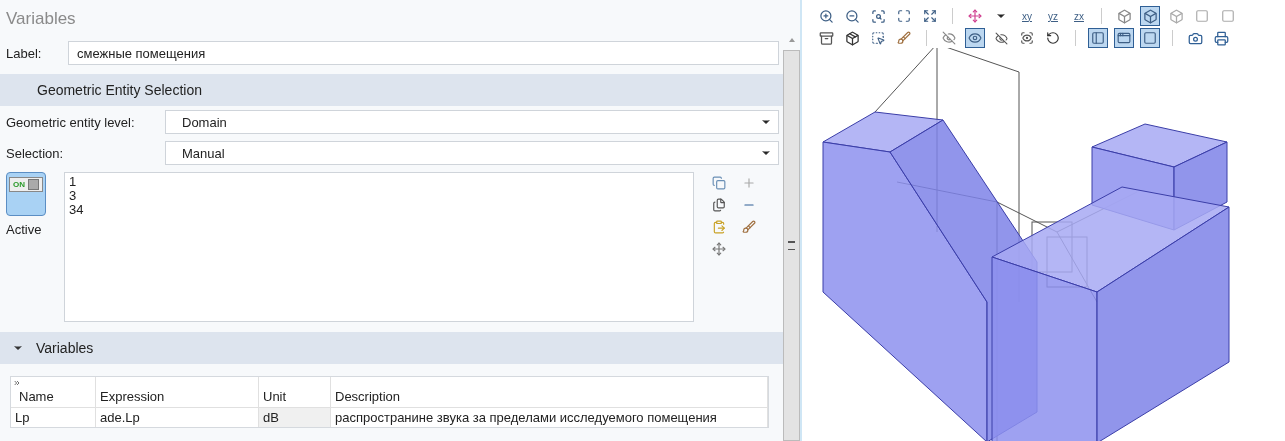 The image size is (1285, 441). What do you see at coordinates (904, 16) in the screenshot?
I see `frame-icon` at bounding box center [904, 16].